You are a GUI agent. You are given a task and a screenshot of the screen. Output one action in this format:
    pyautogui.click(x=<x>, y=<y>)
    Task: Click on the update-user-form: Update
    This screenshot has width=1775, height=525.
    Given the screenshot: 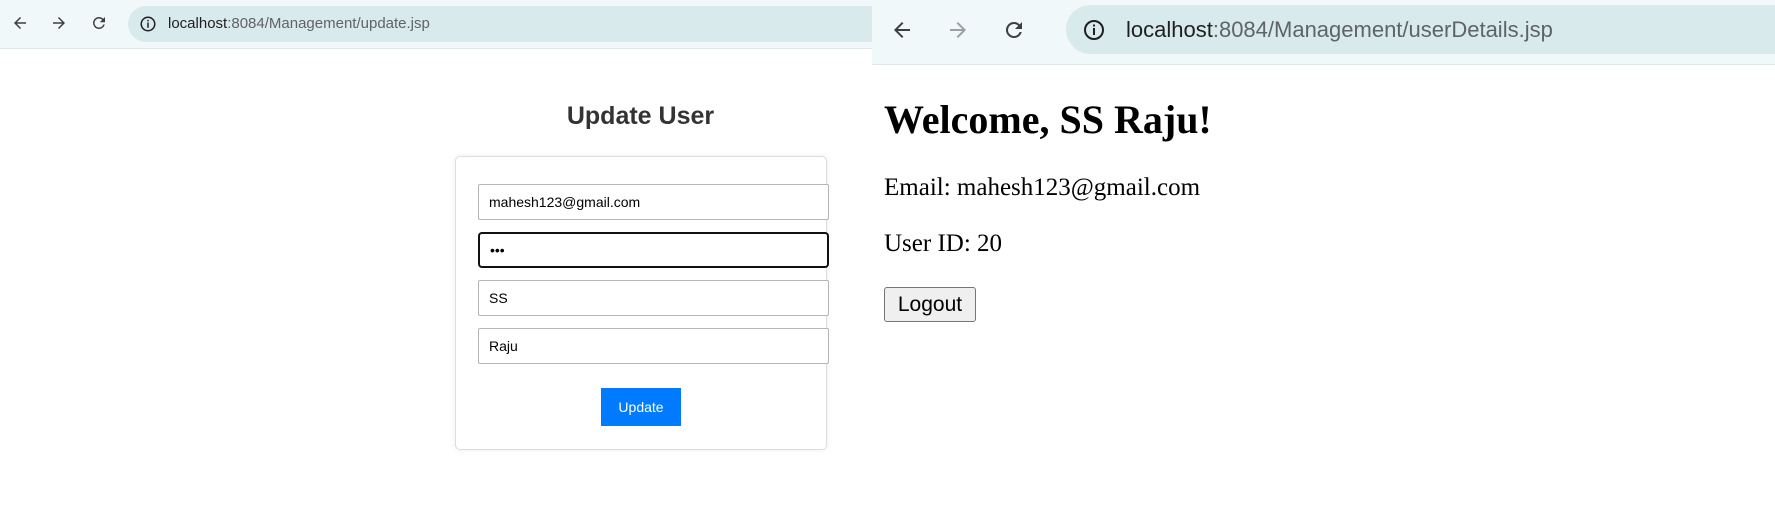 What is the action you would take?
    pyautogui.click(x=642, y=303)
    